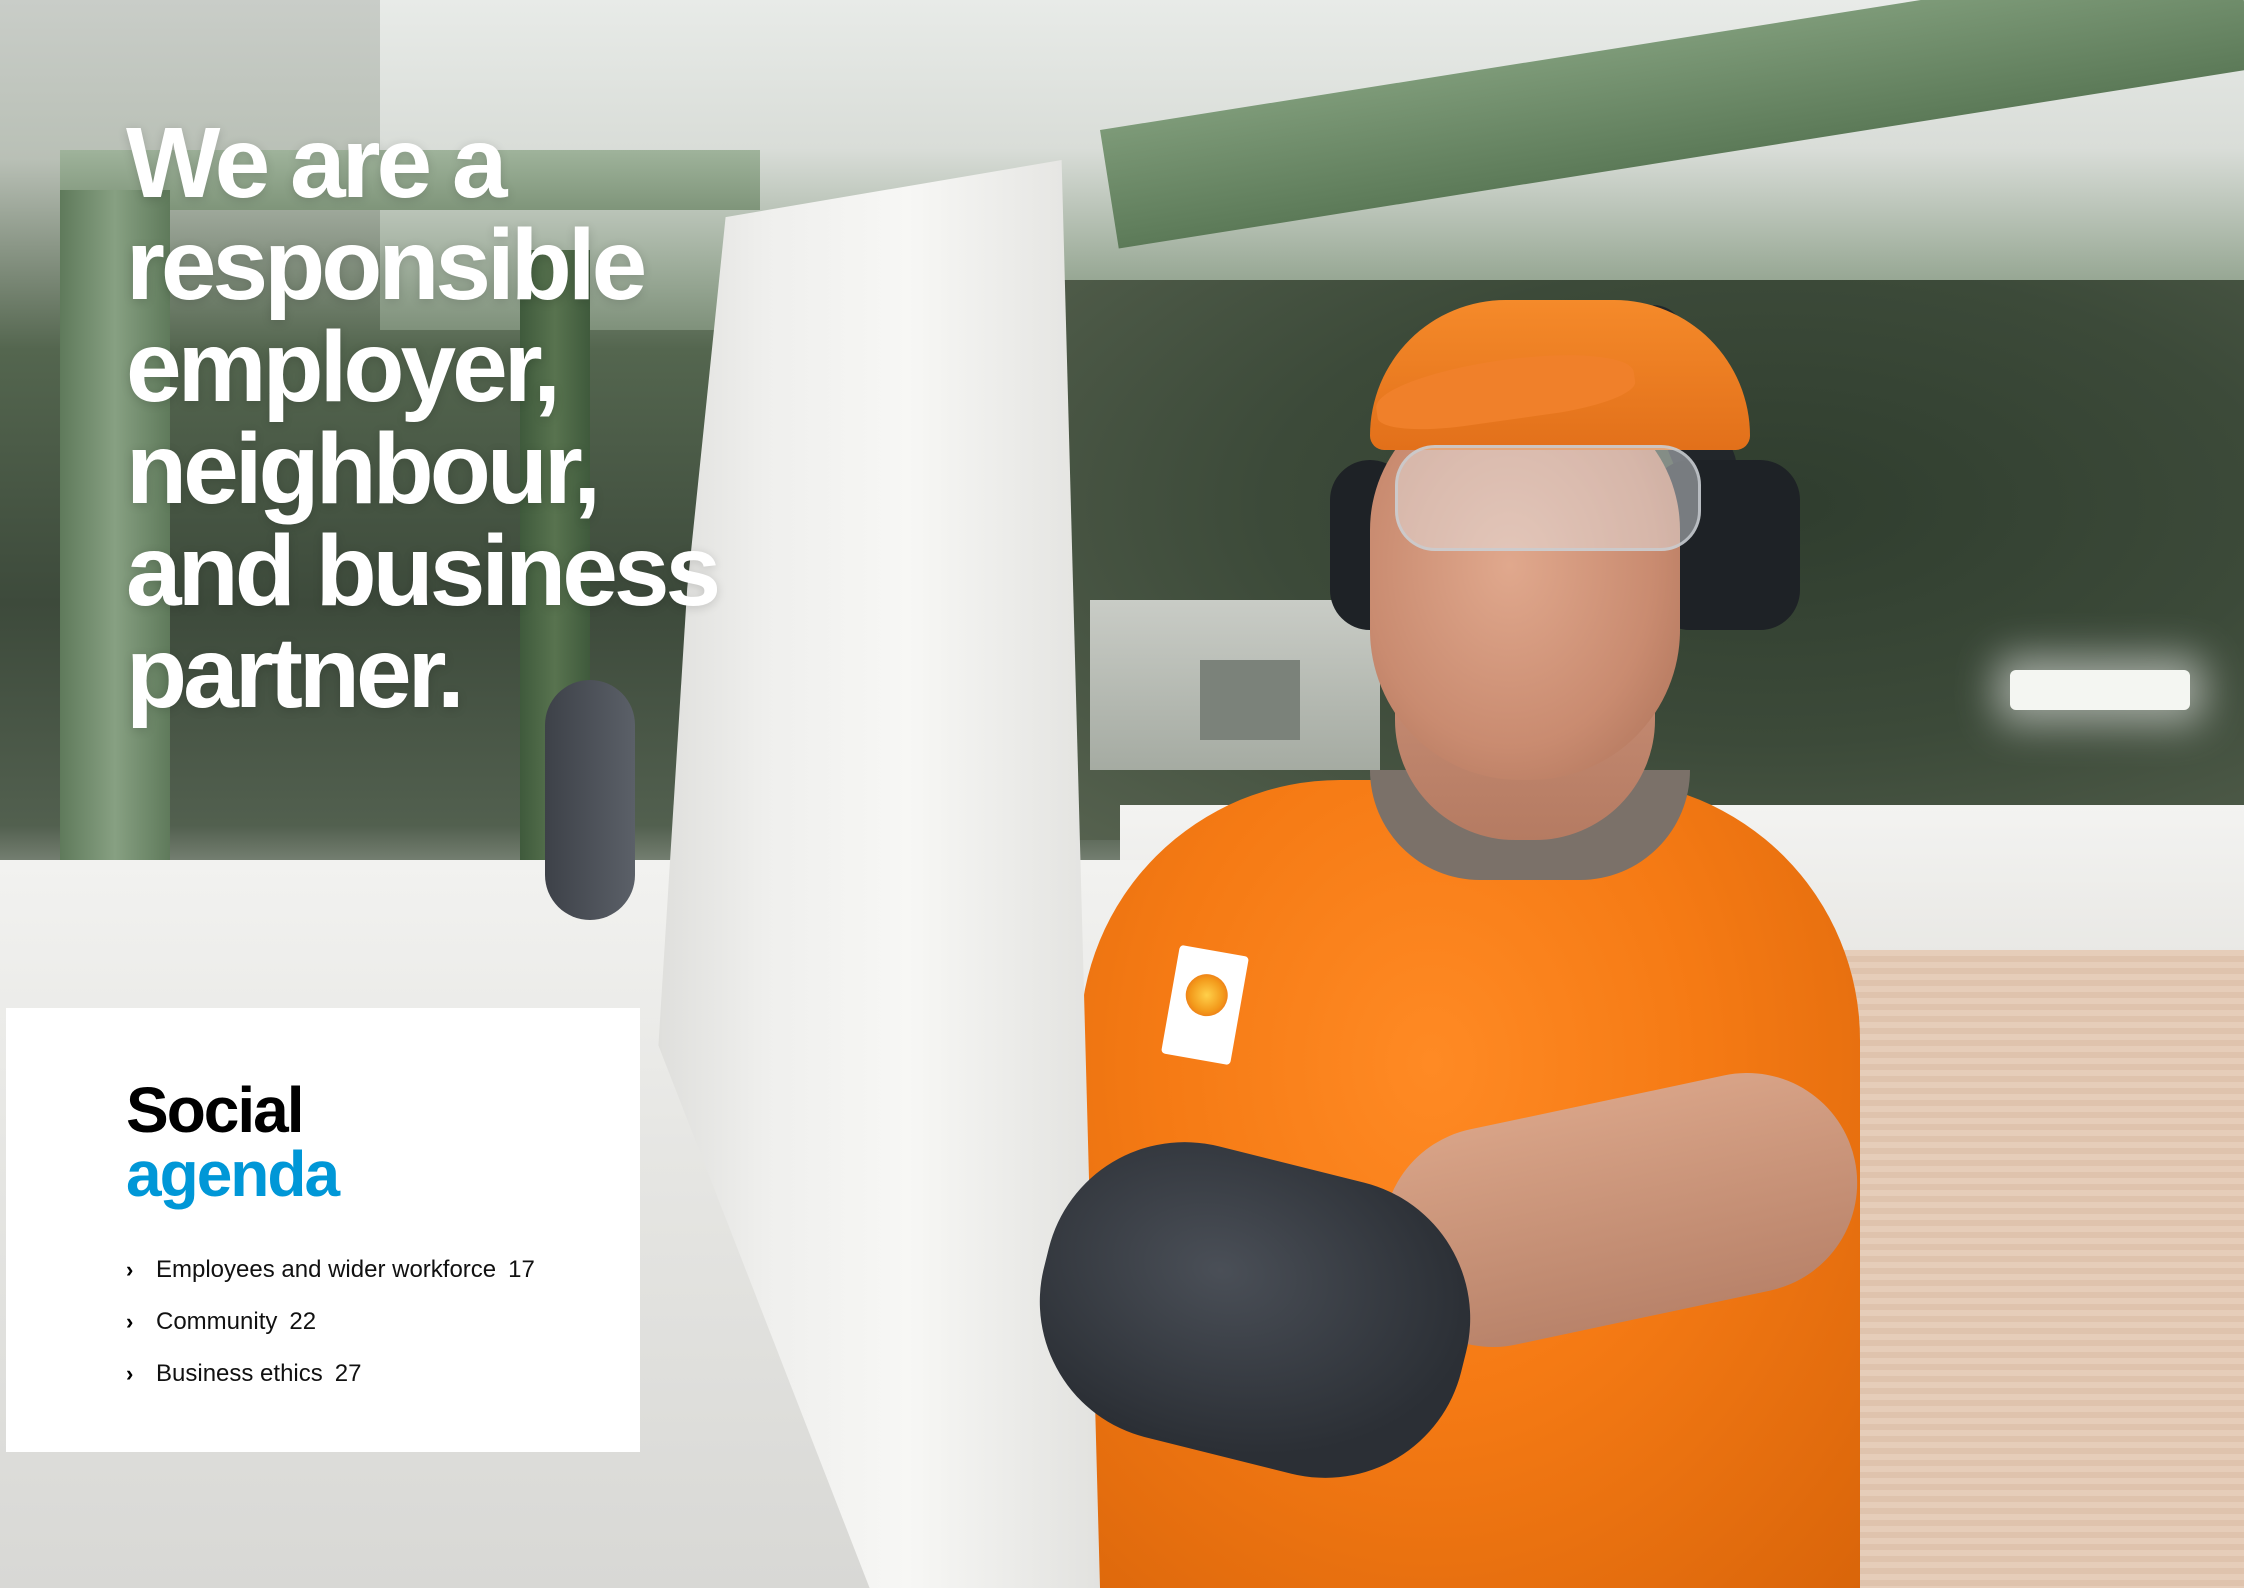  I want to click on headline-line: responsible, so click(386, 265).